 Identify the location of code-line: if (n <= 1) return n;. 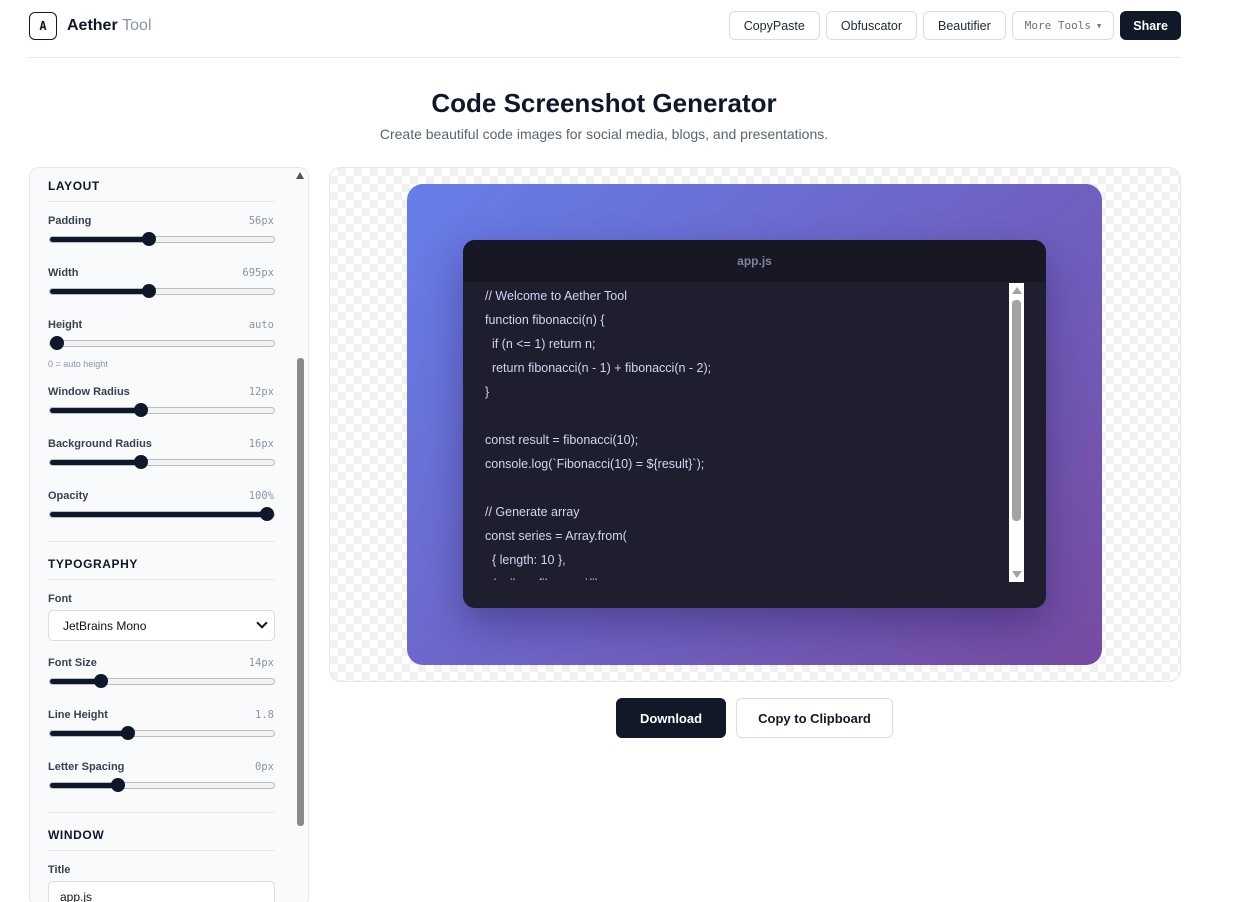
(540, 344).